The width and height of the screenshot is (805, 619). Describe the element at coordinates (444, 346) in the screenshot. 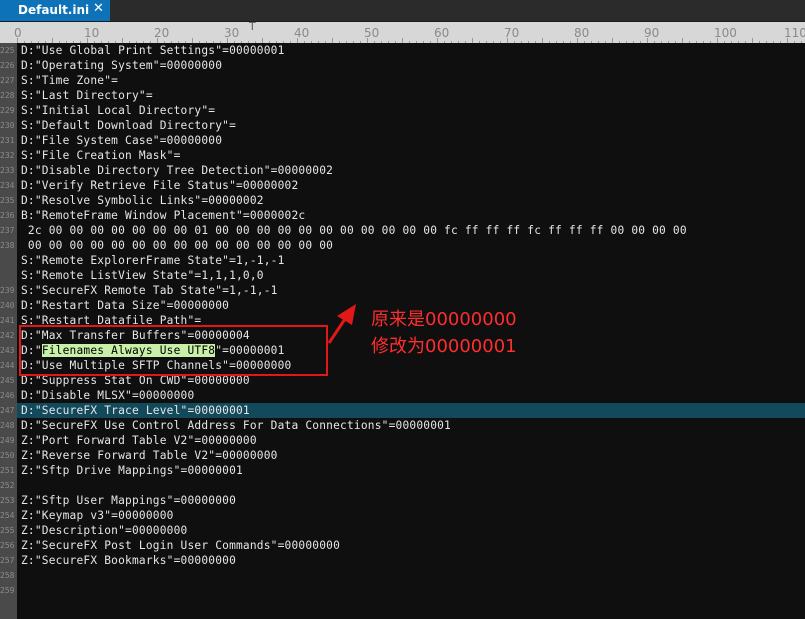

I see `annotation-line-changed: 修改为00000001` at that location.